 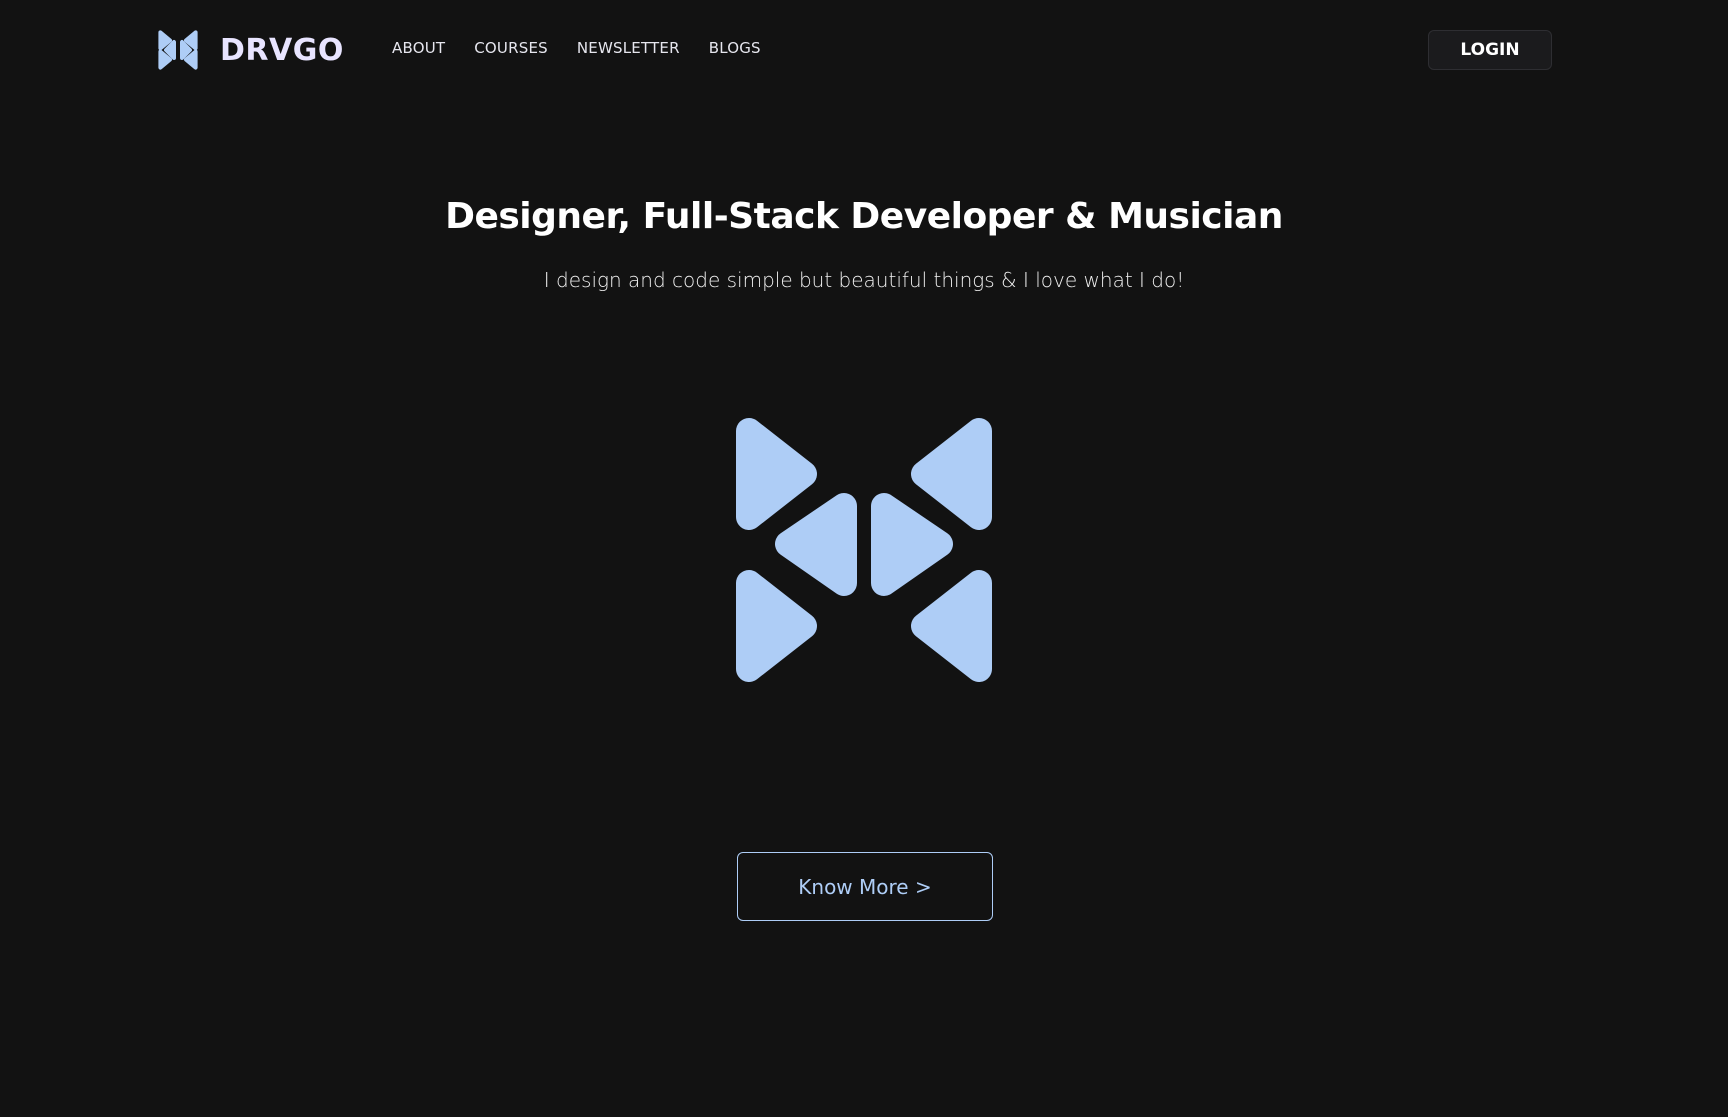 I want to click on nav-links: ABOUT COURSES NEWSLETTER BLOGS, so click(x=591, y=47).